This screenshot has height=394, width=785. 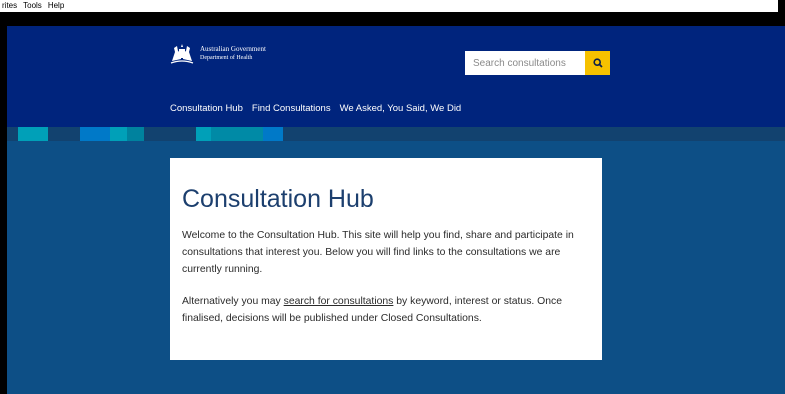 What do you see at coordinates (233, 49) in the screenshot?
I see `logo-line-government: Australian Government` at bounding box center [233, 49].